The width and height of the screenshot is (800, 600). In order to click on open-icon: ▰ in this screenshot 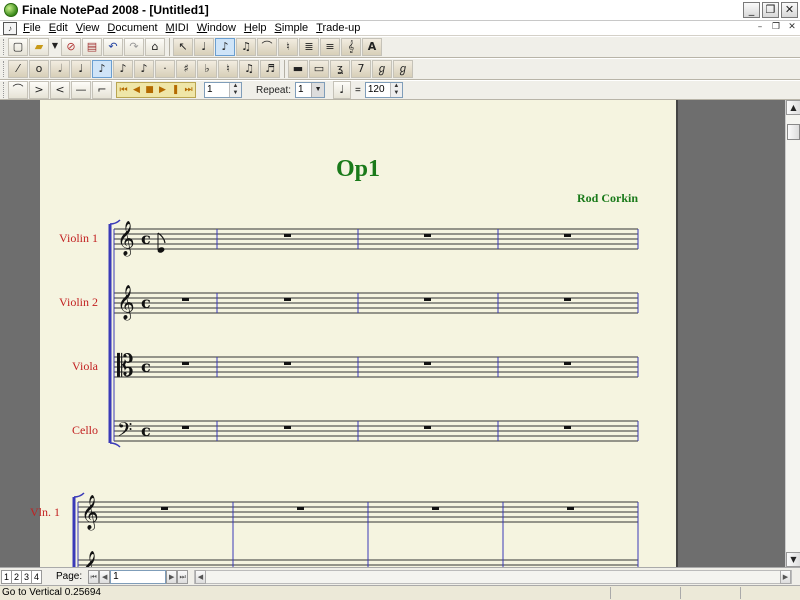, I will do `click(39, 47)`.